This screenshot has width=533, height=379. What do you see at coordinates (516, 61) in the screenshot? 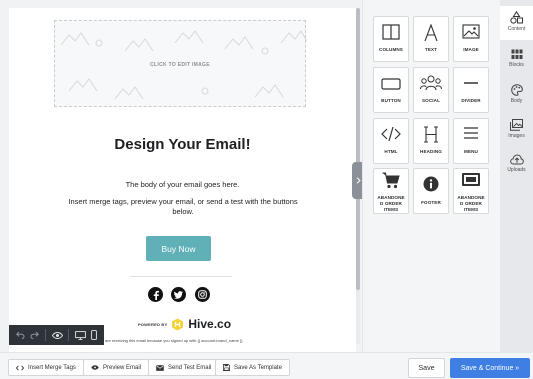
I see `nav-blocks: Blocks` at bounding box center [516, 61].